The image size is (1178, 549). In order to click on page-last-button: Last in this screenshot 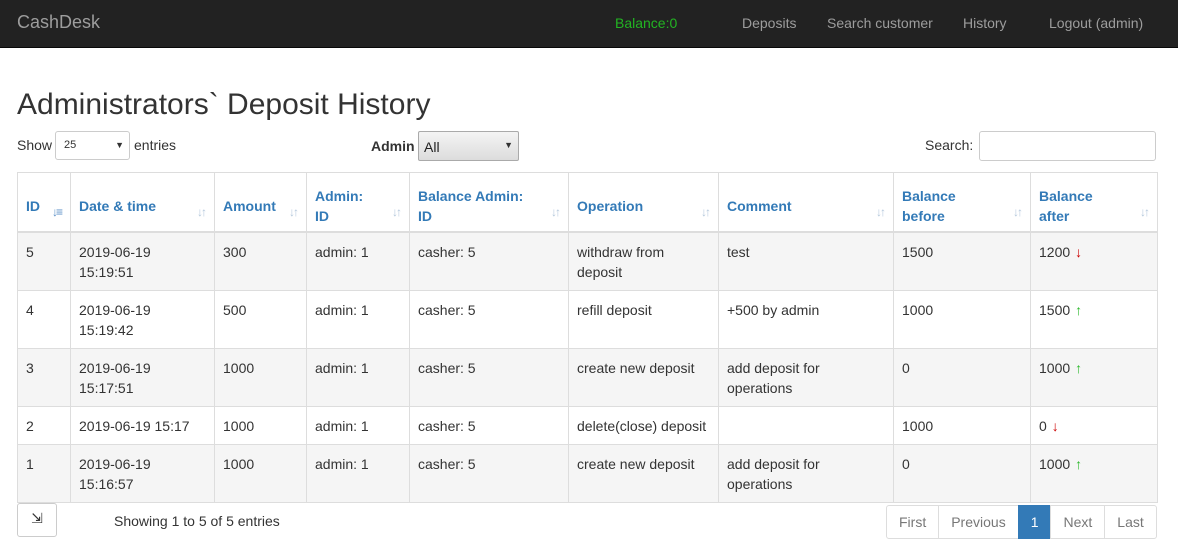, I will do `click(1130, 522)`.